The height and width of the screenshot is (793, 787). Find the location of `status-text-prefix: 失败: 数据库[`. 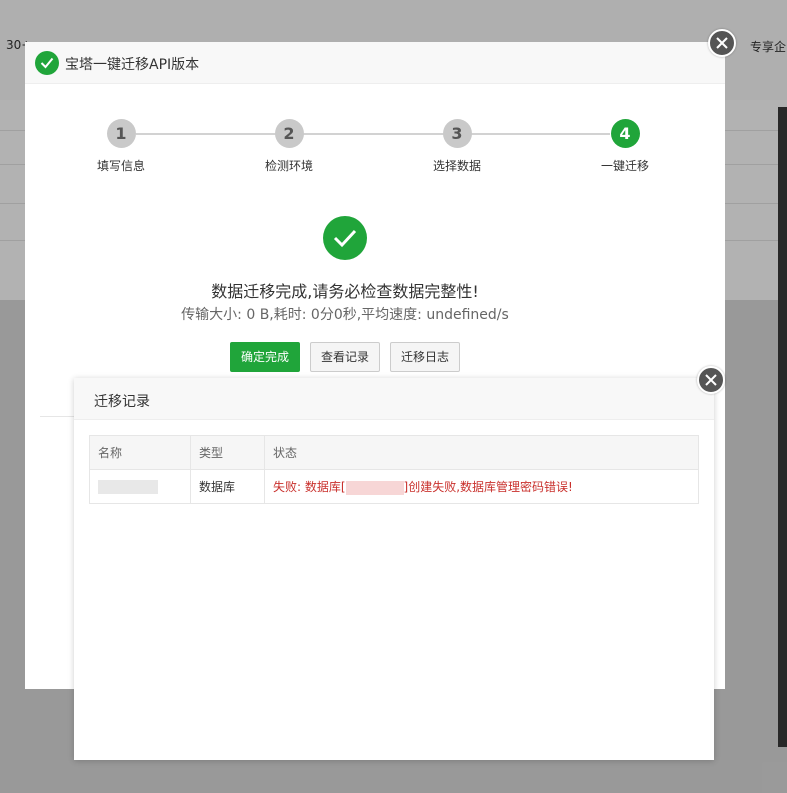

status-text-prefix: 失败: 数据库[ is located at coordinates (309, 487).